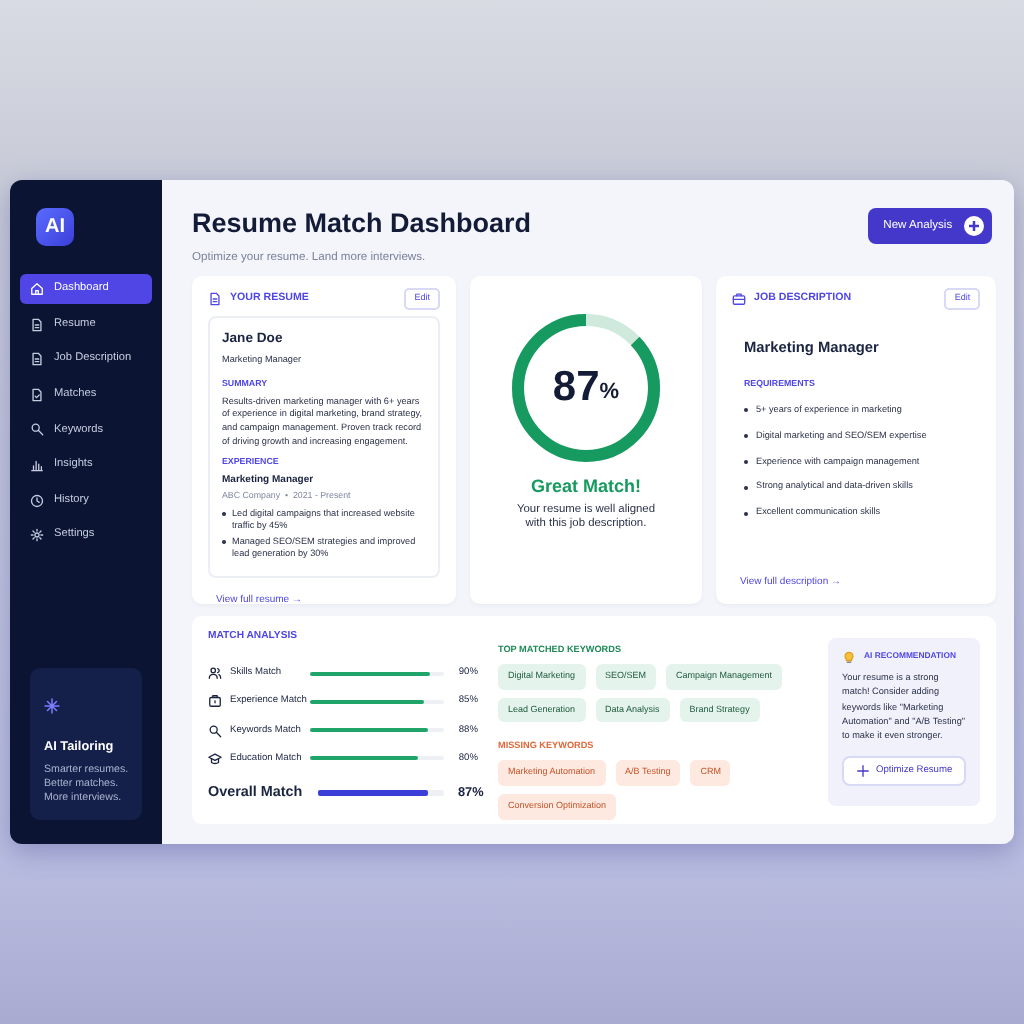 The width and height of the screenshot is (1024, 1024). What do you see at coordinates (585, 487) in the screenshot?
I see `match-verdict: Great Match!` at bounding box center [585, 487].